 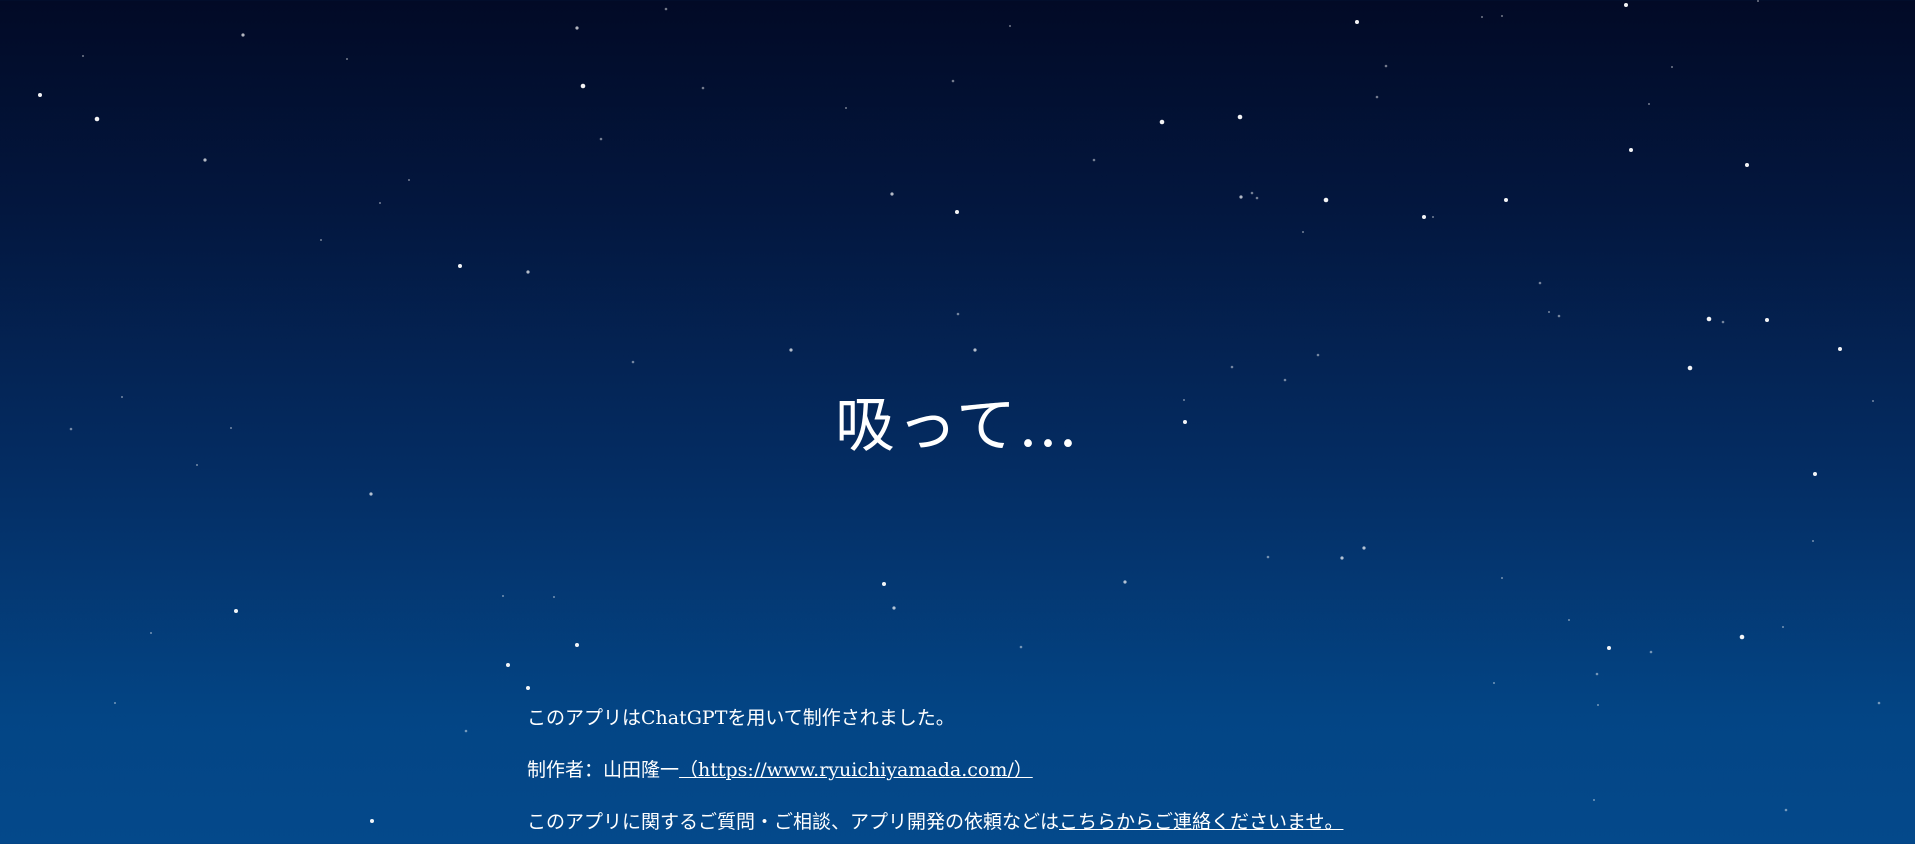 I want to click on made-with-text: このアプリはChatGPTを用いて制作されました。, so click(x=741, y=718).